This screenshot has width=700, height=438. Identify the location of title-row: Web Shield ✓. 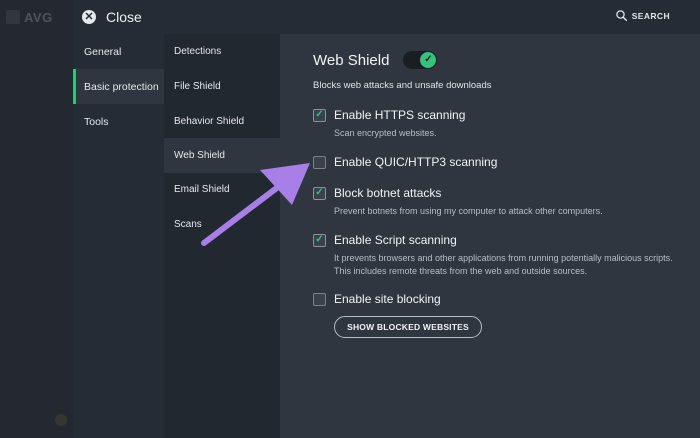
(375, 60).